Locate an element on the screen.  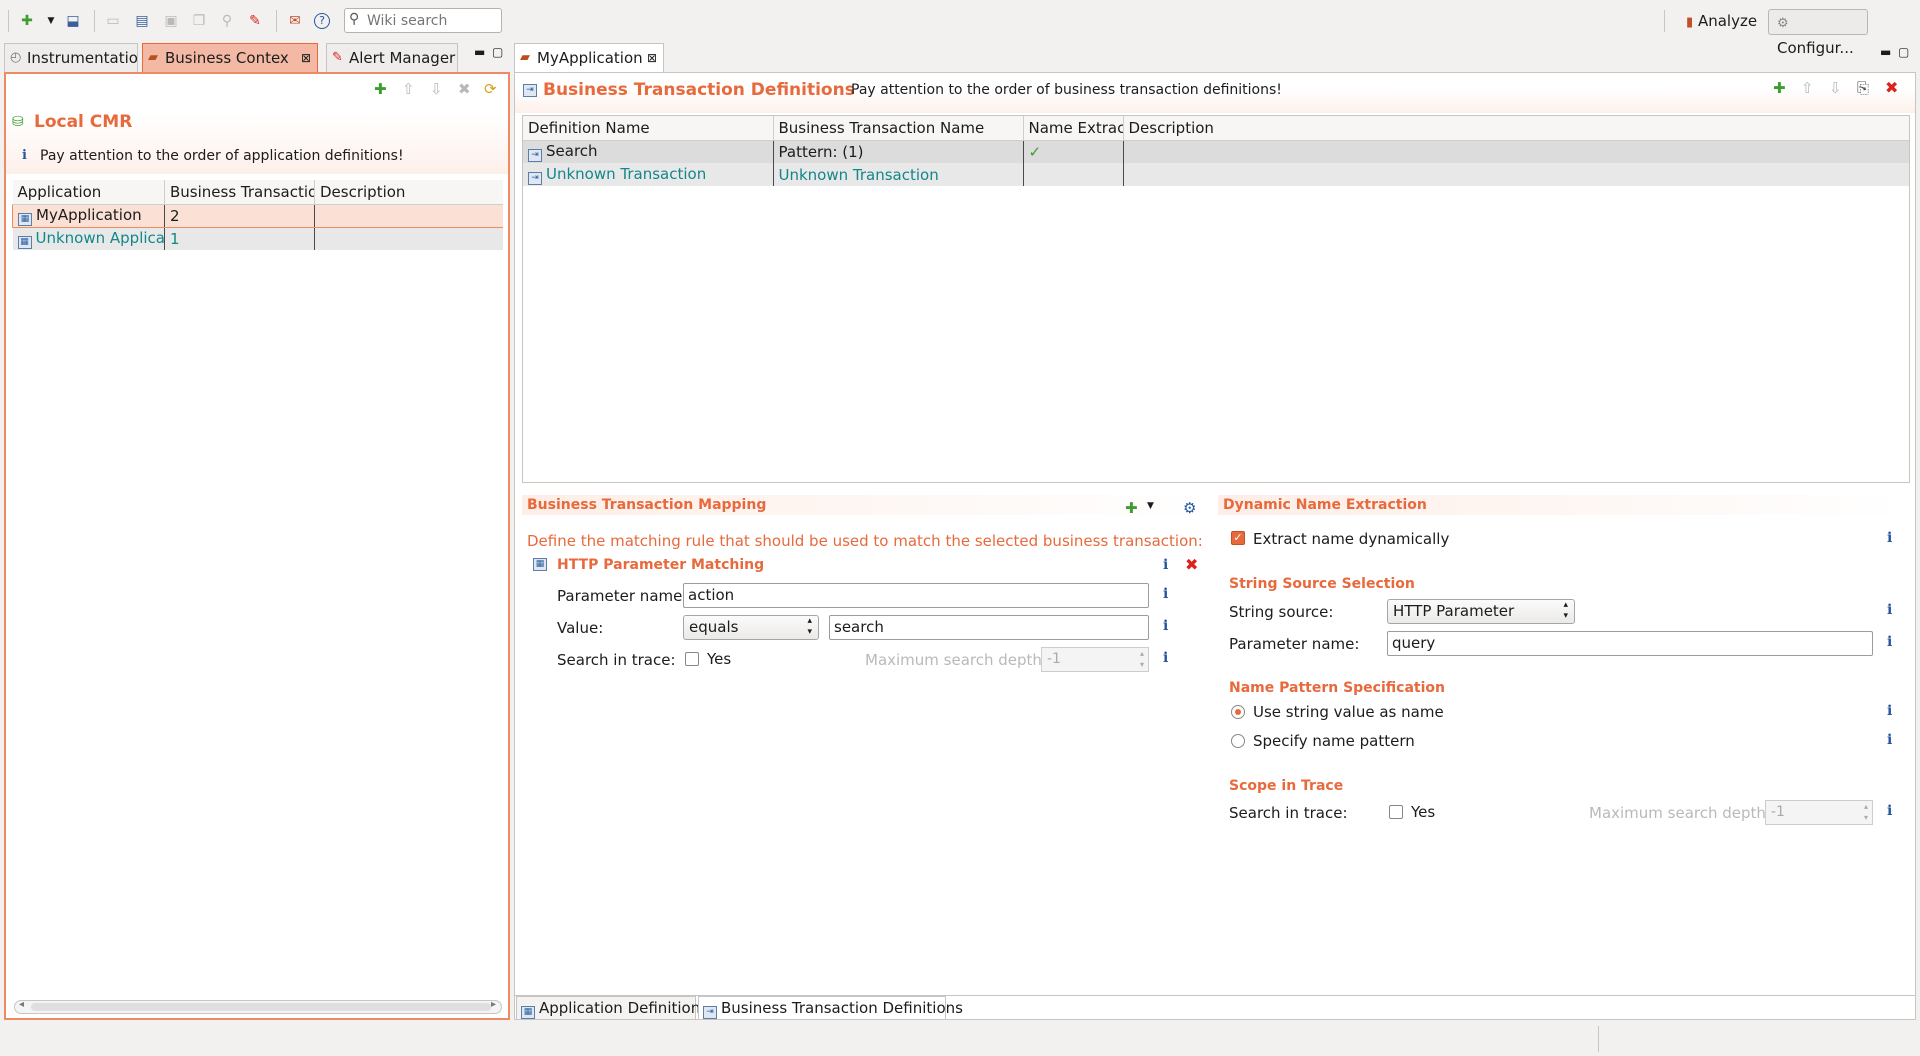
string-source-select: HTTP Parameter ▴ ▾ is located at coordinates (1481, 611).